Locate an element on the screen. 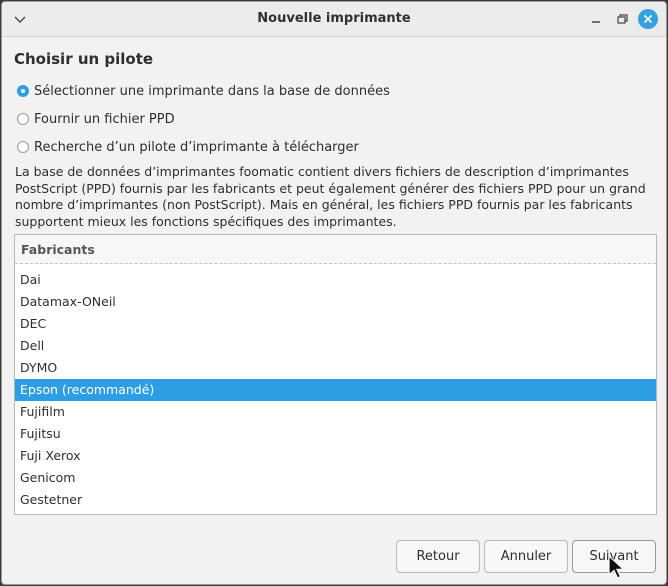 This screenshot has width=668, height=586. option-ppd-file: Fournir un fichier PPD is located at coordinates (96, 119).